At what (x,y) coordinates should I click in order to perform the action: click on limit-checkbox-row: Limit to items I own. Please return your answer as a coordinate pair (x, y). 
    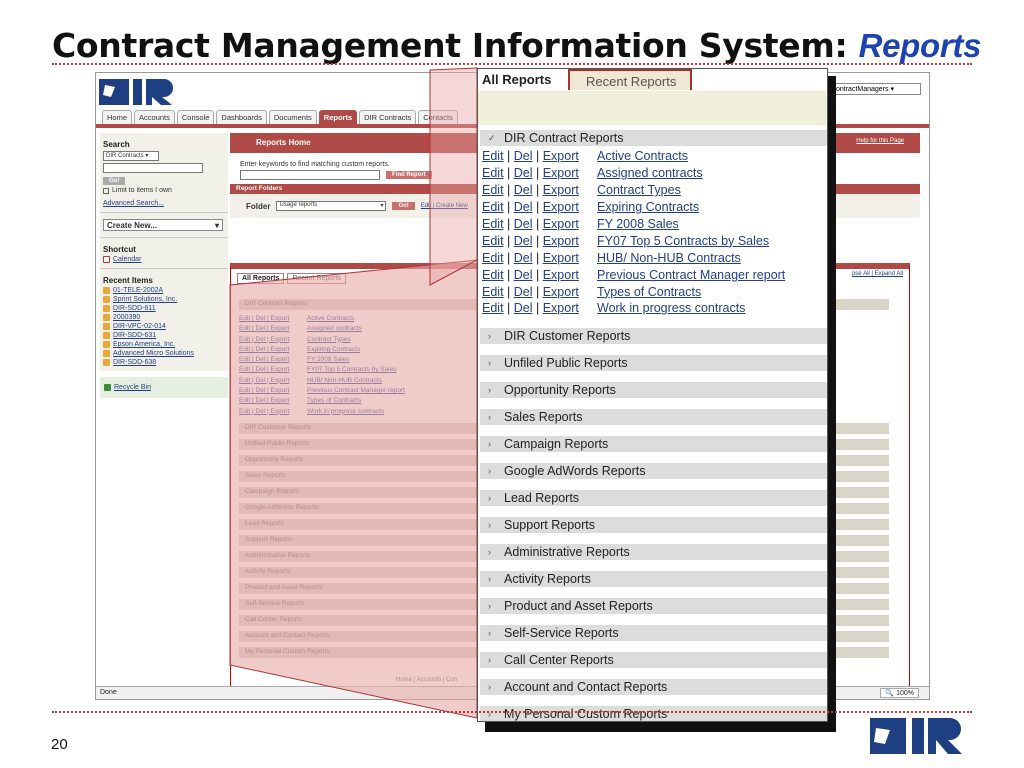
    Looking at the image, I should click on (164, 190).